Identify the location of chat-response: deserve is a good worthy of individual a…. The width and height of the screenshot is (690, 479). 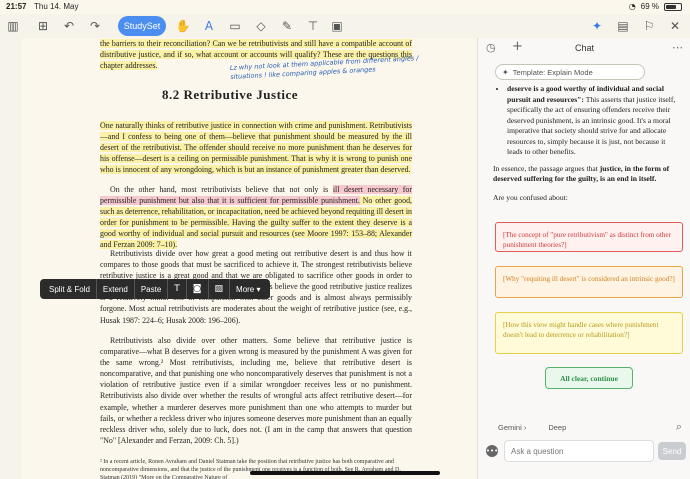
(585, 147).